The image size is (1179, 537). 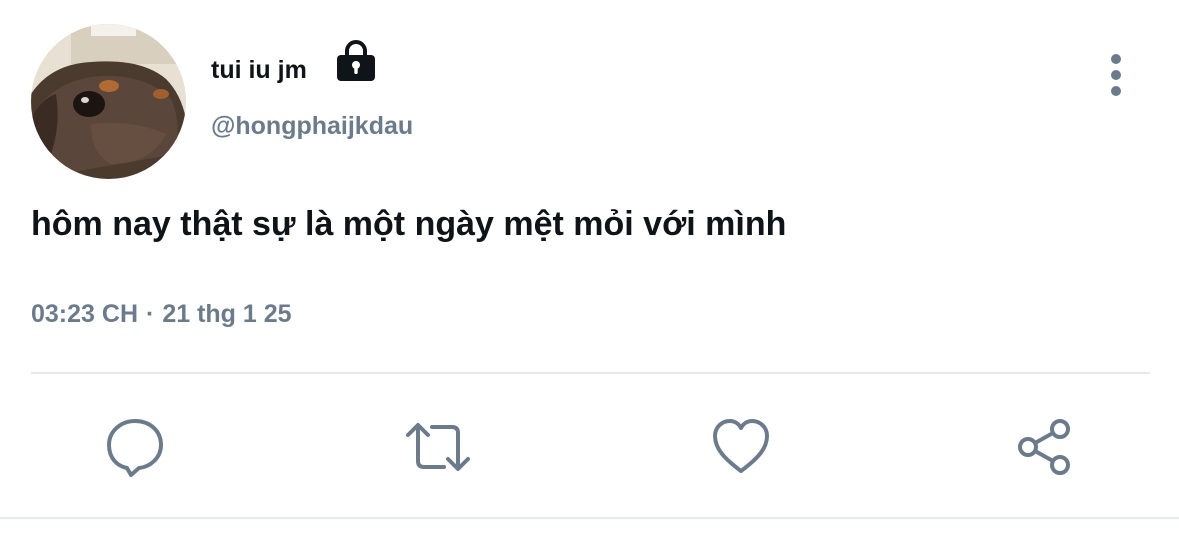 I want to click on vertical-ellipsis-icon, so click(x=1116, y=75).